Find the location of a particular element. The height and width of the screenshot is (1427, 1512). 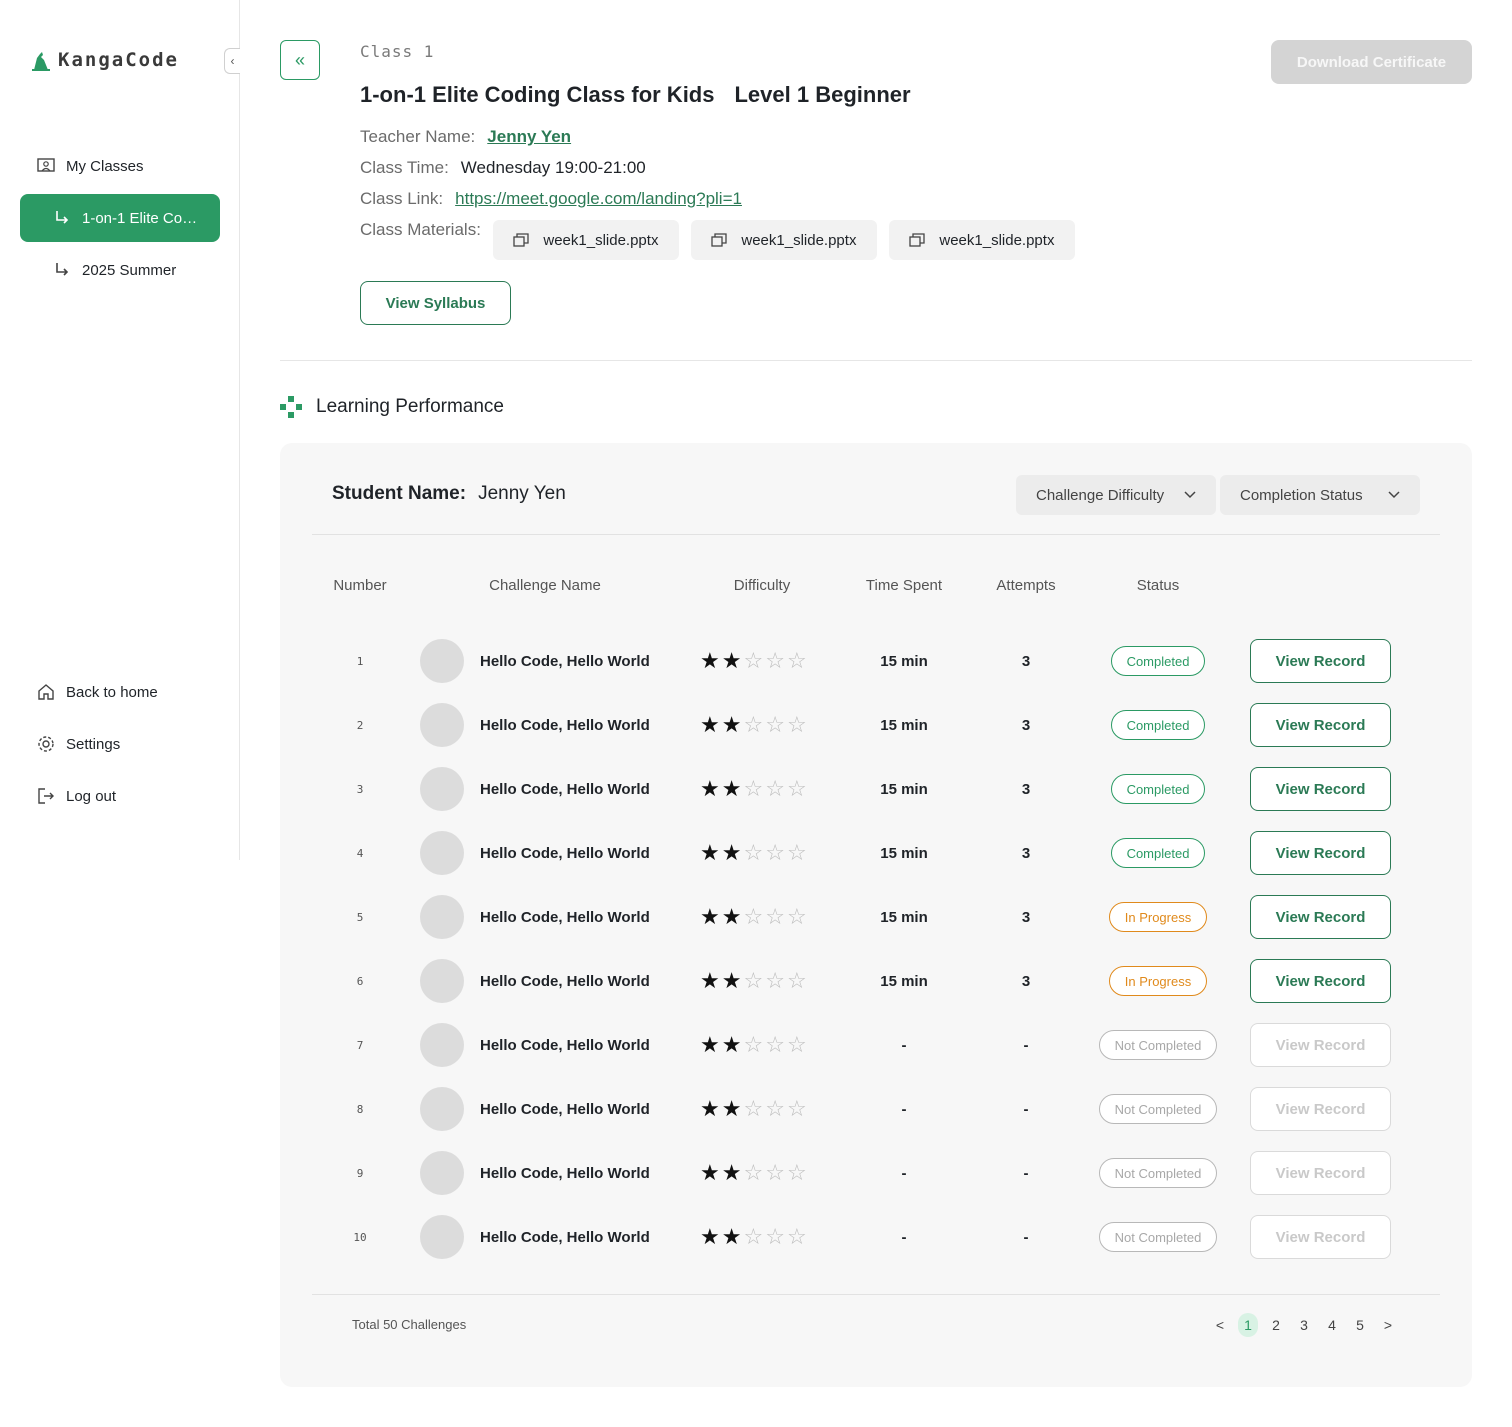

column-header-attempts: Attempts is located at coordinates (1026, 585).